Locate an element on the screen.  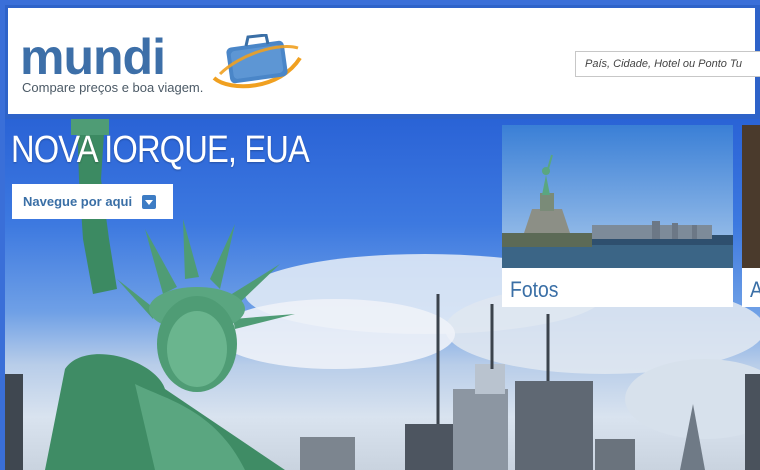
city-title: NOVA IORQUE, EUA is located at coordinates (160, 150).